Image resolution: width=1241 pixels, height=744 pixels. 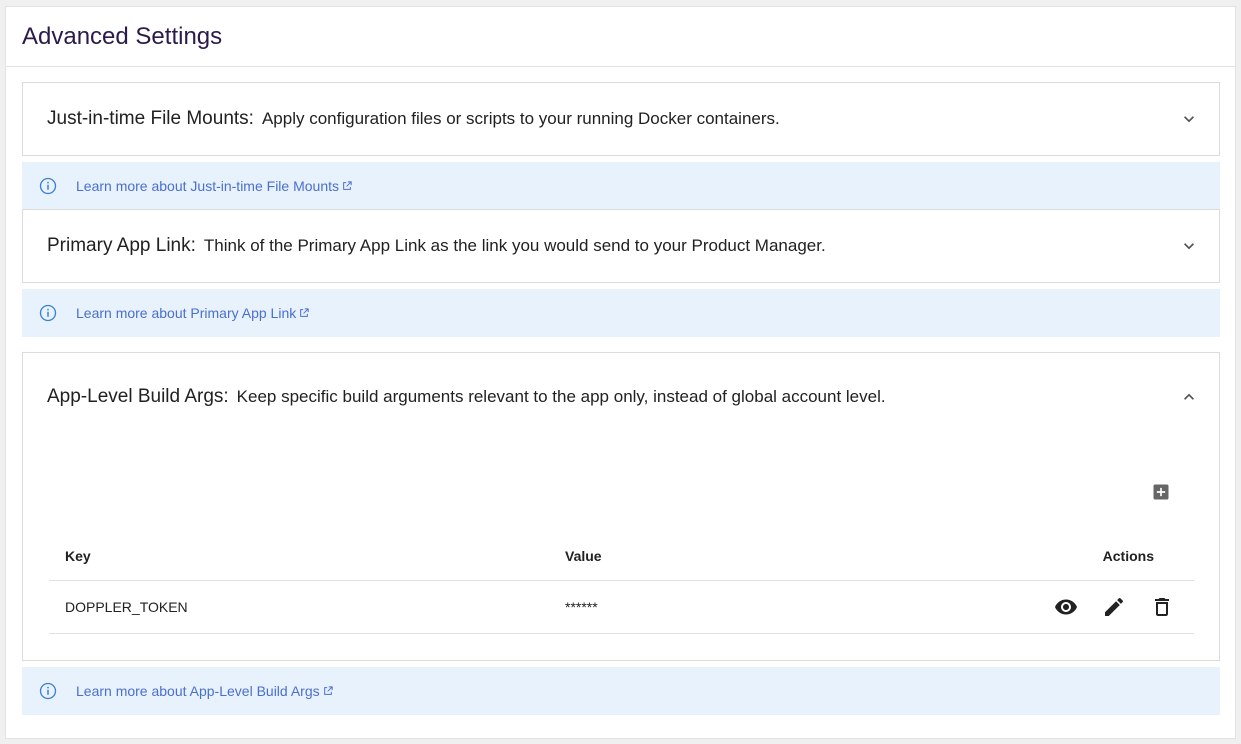 What do you see at coordinates (620, 37) in the screenshot?
I see `card-header: Advanced Settings` at bounding box center [620, 37].